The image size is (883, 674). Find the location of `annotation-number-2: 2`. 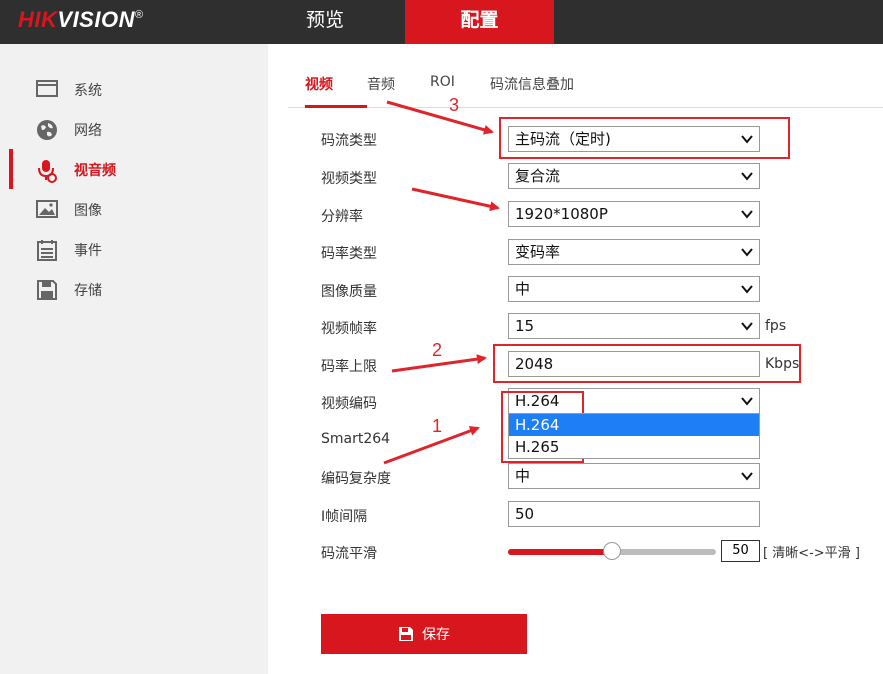

annotation-number-2: 2 is located at coordinates (437, 350).